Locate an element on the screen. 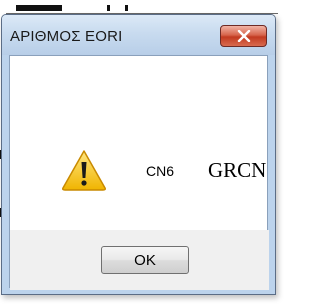 This screenshot has height=307, width=320. warning-icon is located at coordinates (84, 170).